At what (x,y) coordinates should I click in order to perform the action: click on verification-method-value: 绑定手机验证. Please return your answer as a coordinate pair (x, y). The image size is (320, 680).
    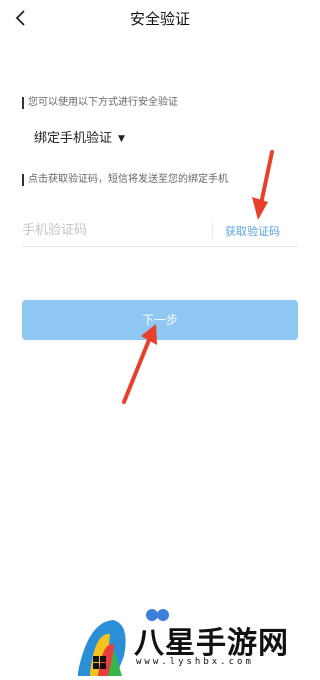
    Looking at the image, I should click on (73, 138).